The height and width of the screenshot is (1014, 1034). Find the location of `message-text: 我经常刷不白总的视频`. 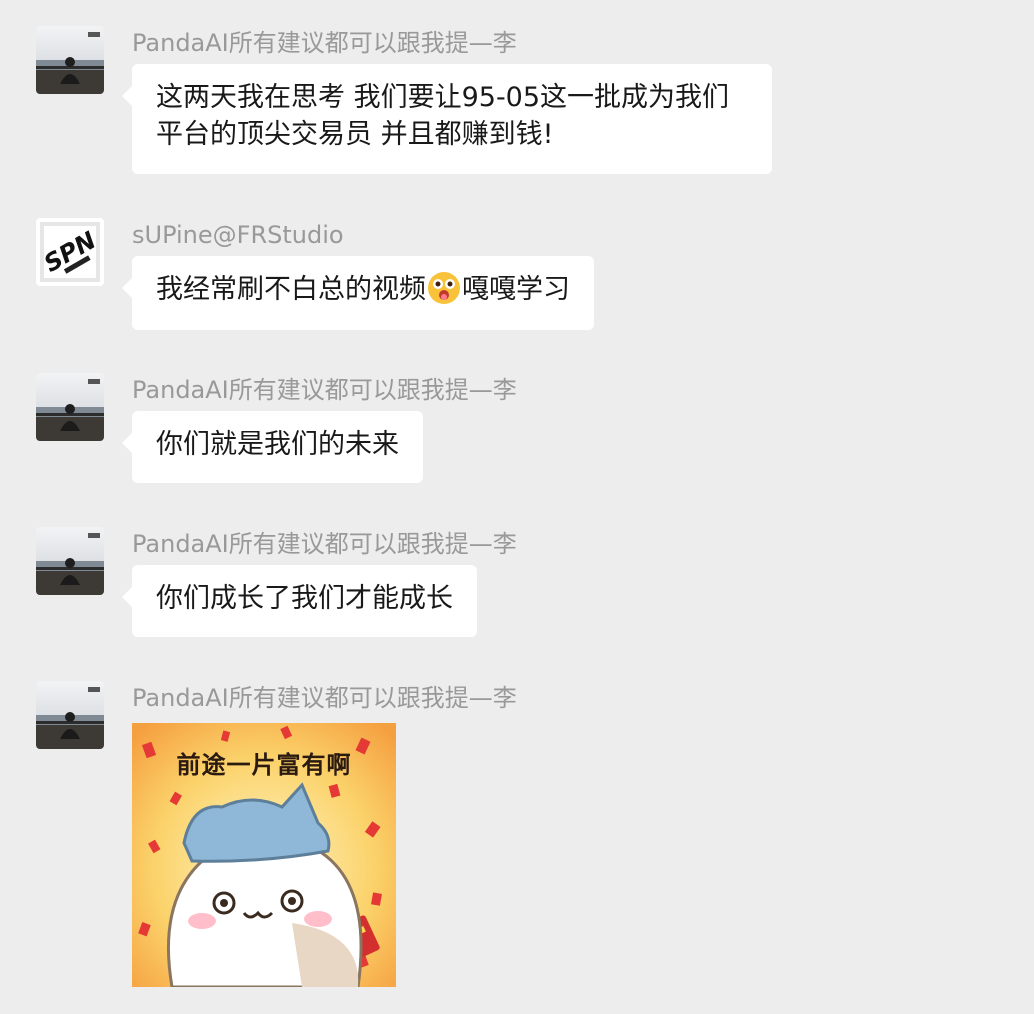

message-text: 我经常刷不白总的视频 is located at coordinates (291, 289).